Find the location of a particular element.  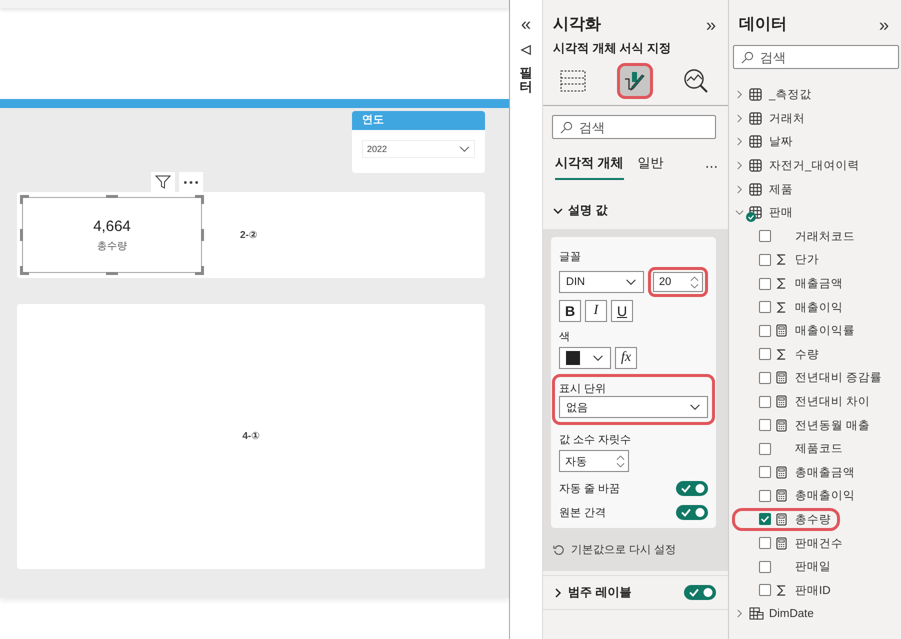

section-header: 설명 값 is located at coordinates (635, 204).